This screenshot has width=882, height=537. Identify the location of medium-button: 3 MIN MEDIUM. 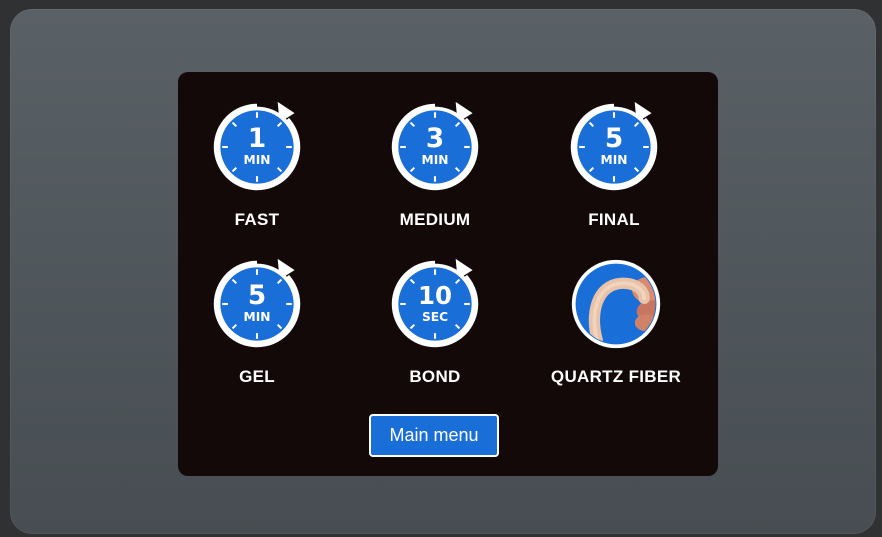
(435, 165).